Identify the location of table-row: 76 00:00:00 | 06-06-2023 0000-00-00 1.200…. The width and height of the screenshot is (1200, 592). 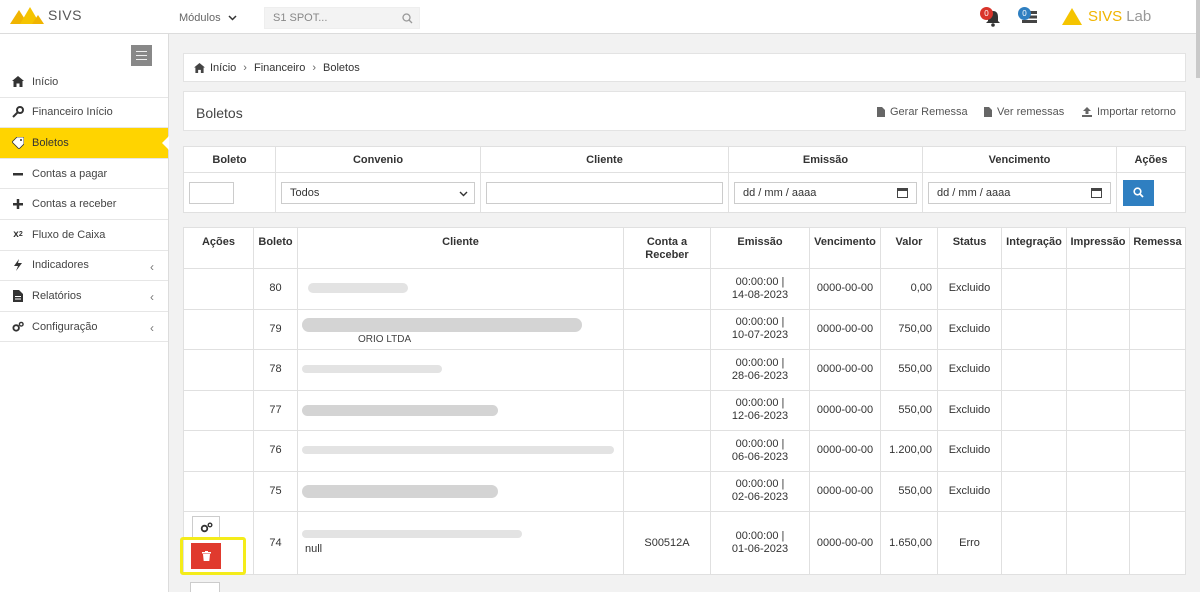
(684, 451).